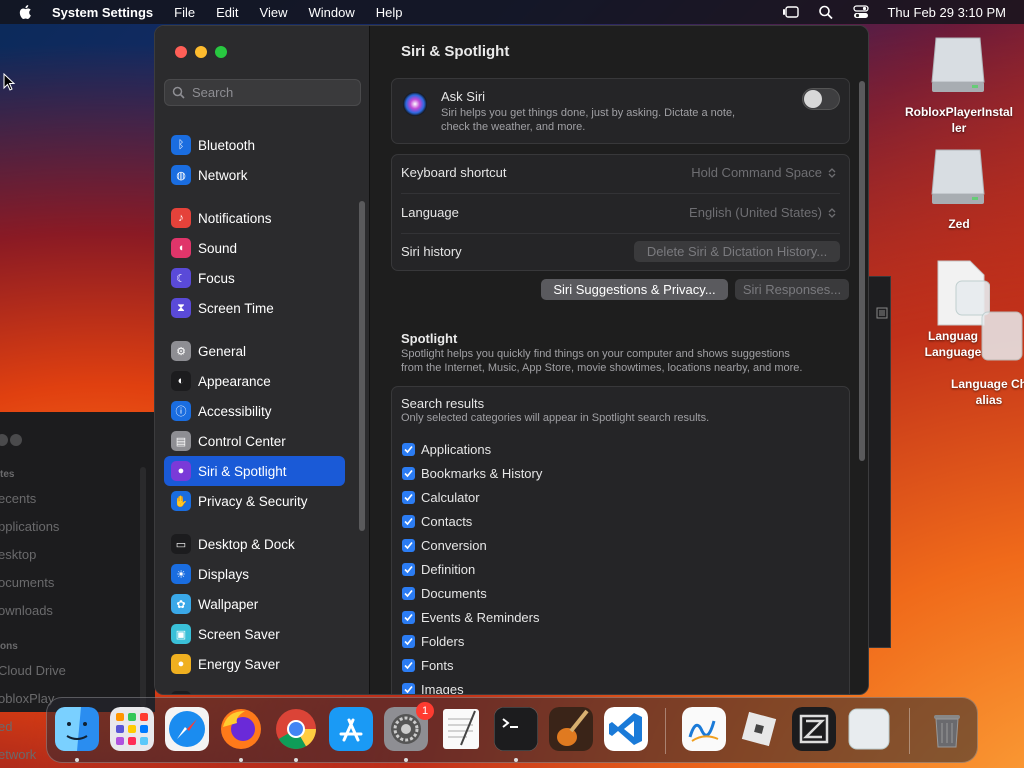 The width and height of the screenshot is (1024, 768). What do you see at coordinates (29, 526) in the screenshot?
I see `finder-sidebar-item: pplications` at bounding box center [29, 526].